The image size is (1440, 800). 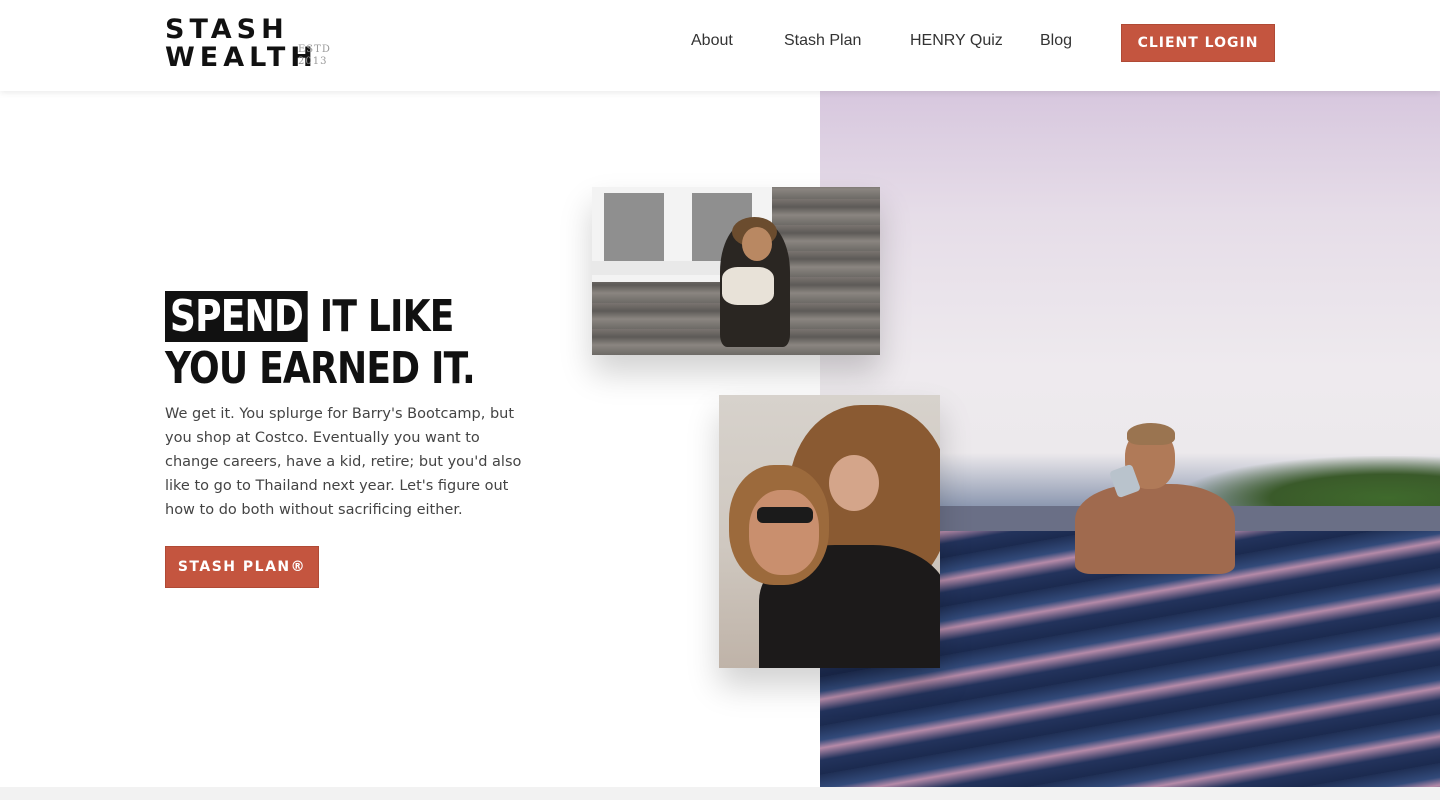 I want to click on photo-man-hair, so click(x=1151, y=434).